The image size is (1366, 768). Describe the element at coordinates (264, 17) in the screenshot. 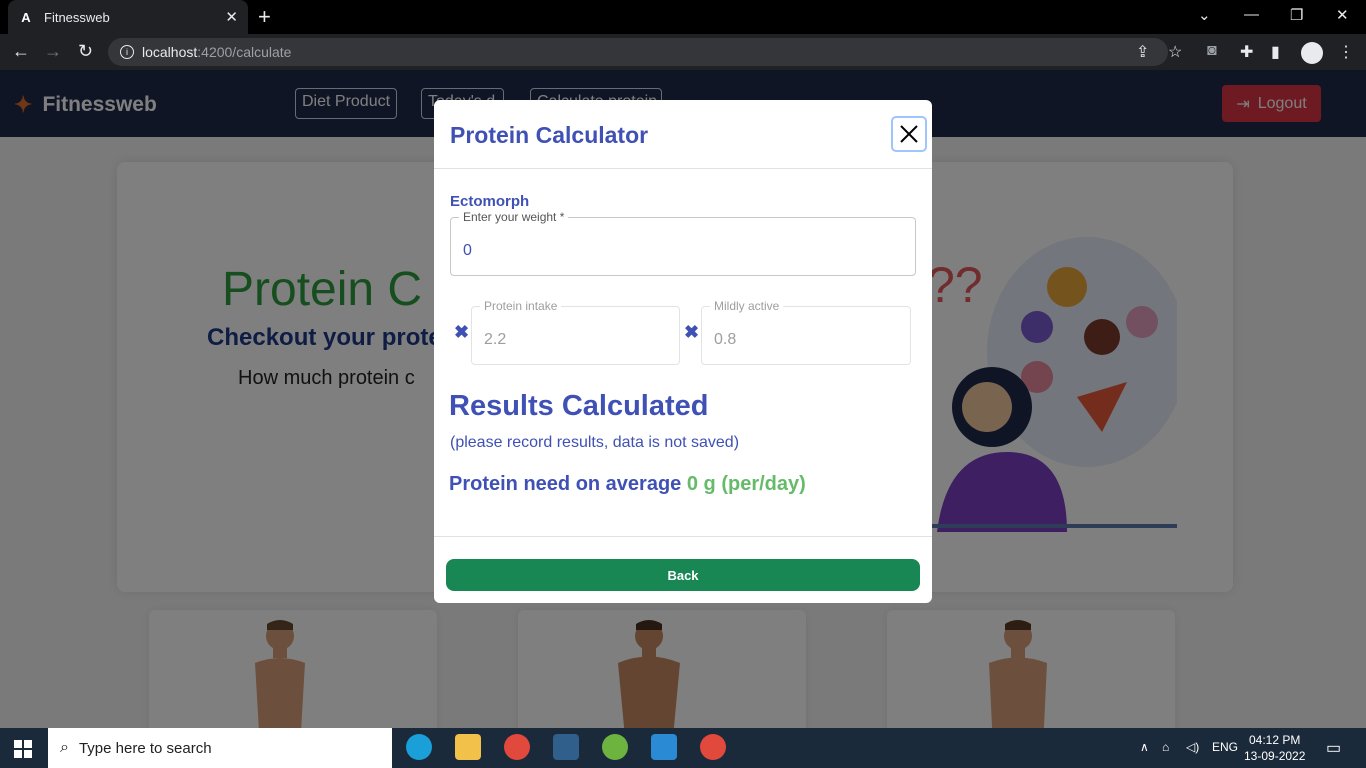

I see `new-tab-icon: +` at that location.